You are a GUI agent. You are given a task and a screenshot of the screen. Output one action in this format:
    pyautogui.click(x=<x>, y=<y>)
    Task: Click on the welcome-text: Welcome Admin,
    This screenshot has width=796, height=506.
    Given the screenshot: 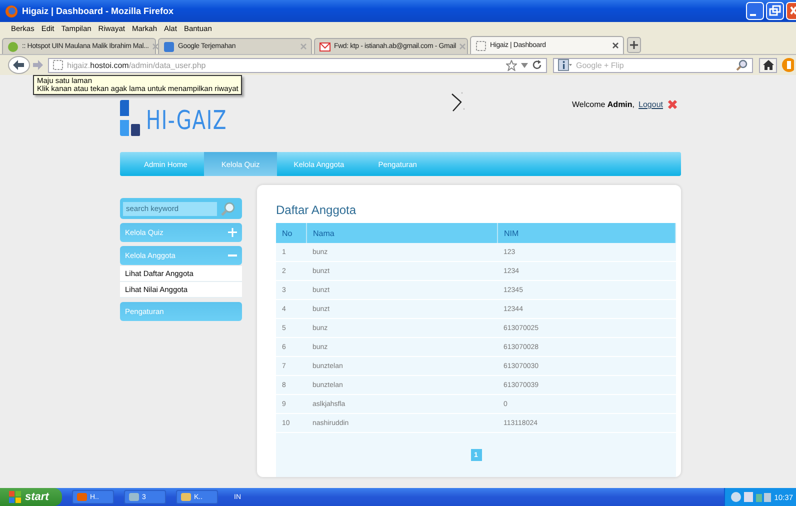 What is the action you would take?
    pyautogui.click(x=603, y=104)
    